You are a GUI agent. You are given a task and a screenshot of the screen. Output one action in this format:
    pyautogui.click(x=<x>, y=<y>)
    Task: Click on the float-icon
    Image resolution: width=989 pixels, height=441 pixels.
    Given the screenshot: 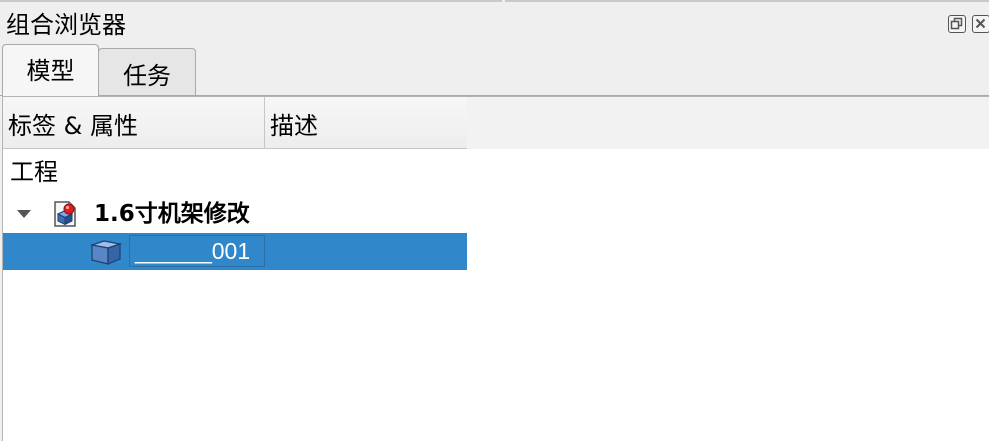 What is the action you would take?
    pyautogui.click(x=956, y=23)
    